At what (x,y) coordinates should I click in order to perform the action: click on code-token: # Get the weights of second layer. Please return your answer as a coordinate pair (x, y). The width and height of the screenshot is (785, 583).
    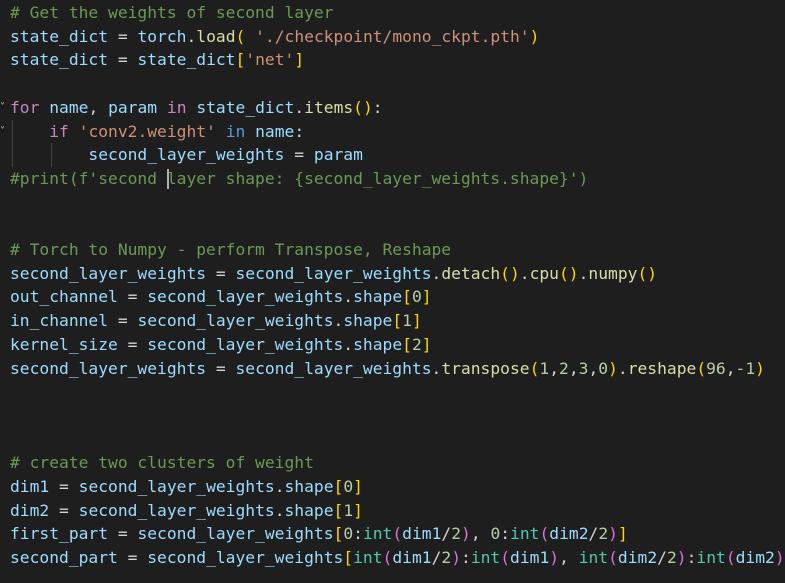
    Looking at the image, I should click on (172, 12).